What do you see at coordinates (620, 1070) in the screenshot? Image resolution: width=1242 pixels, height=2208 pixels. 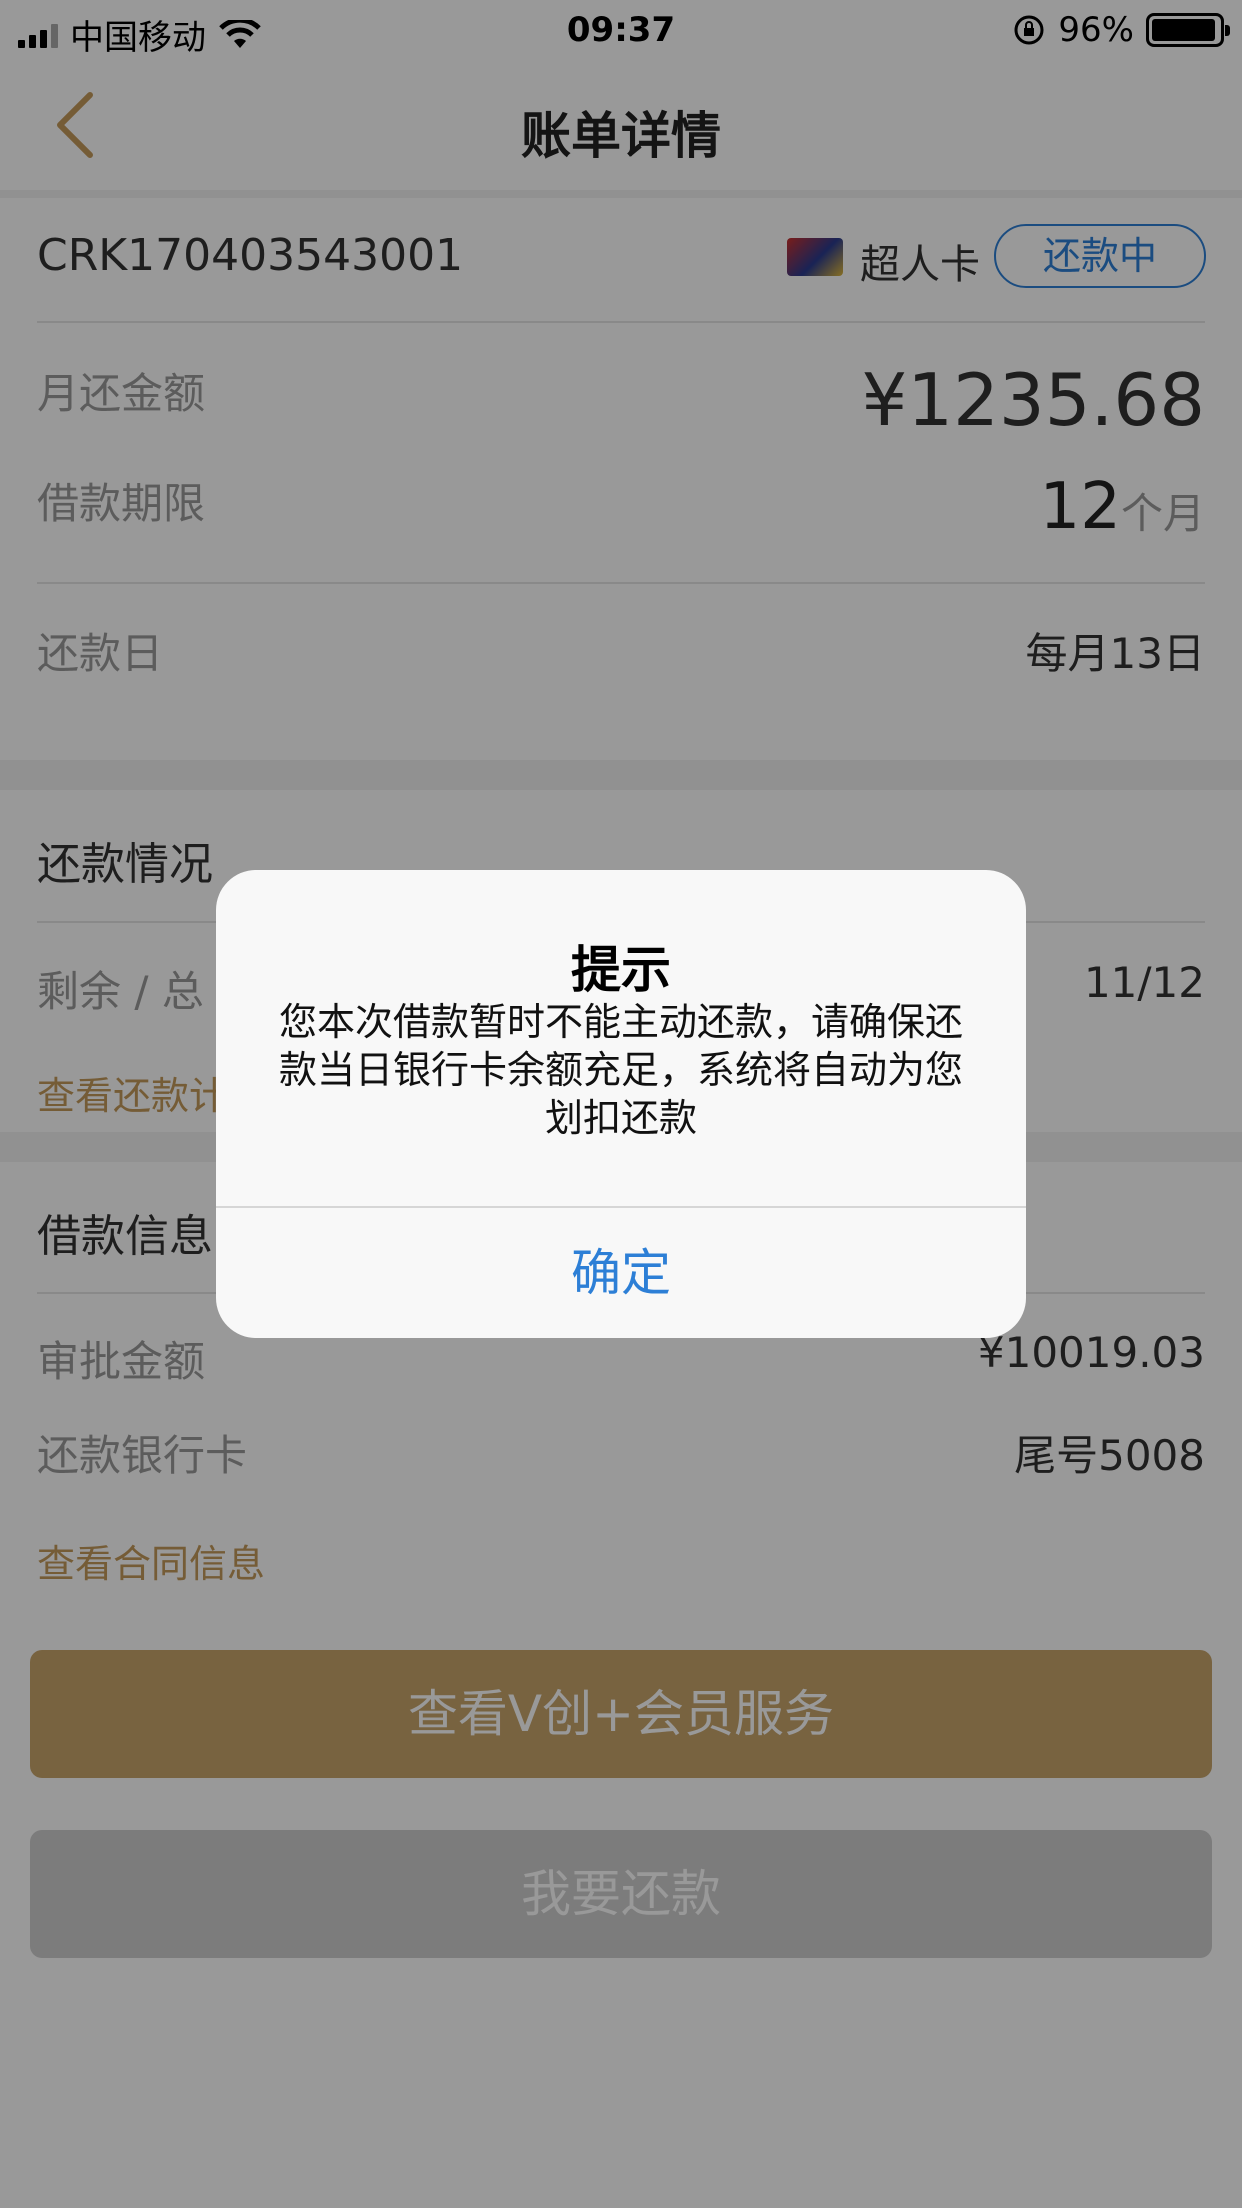 I see `alert-message: 您本次借款暂时不能主动还款，请确保还款当日银行卡余额充足，系统将自动为您划扣还款` at bounding box center [620, 1070].